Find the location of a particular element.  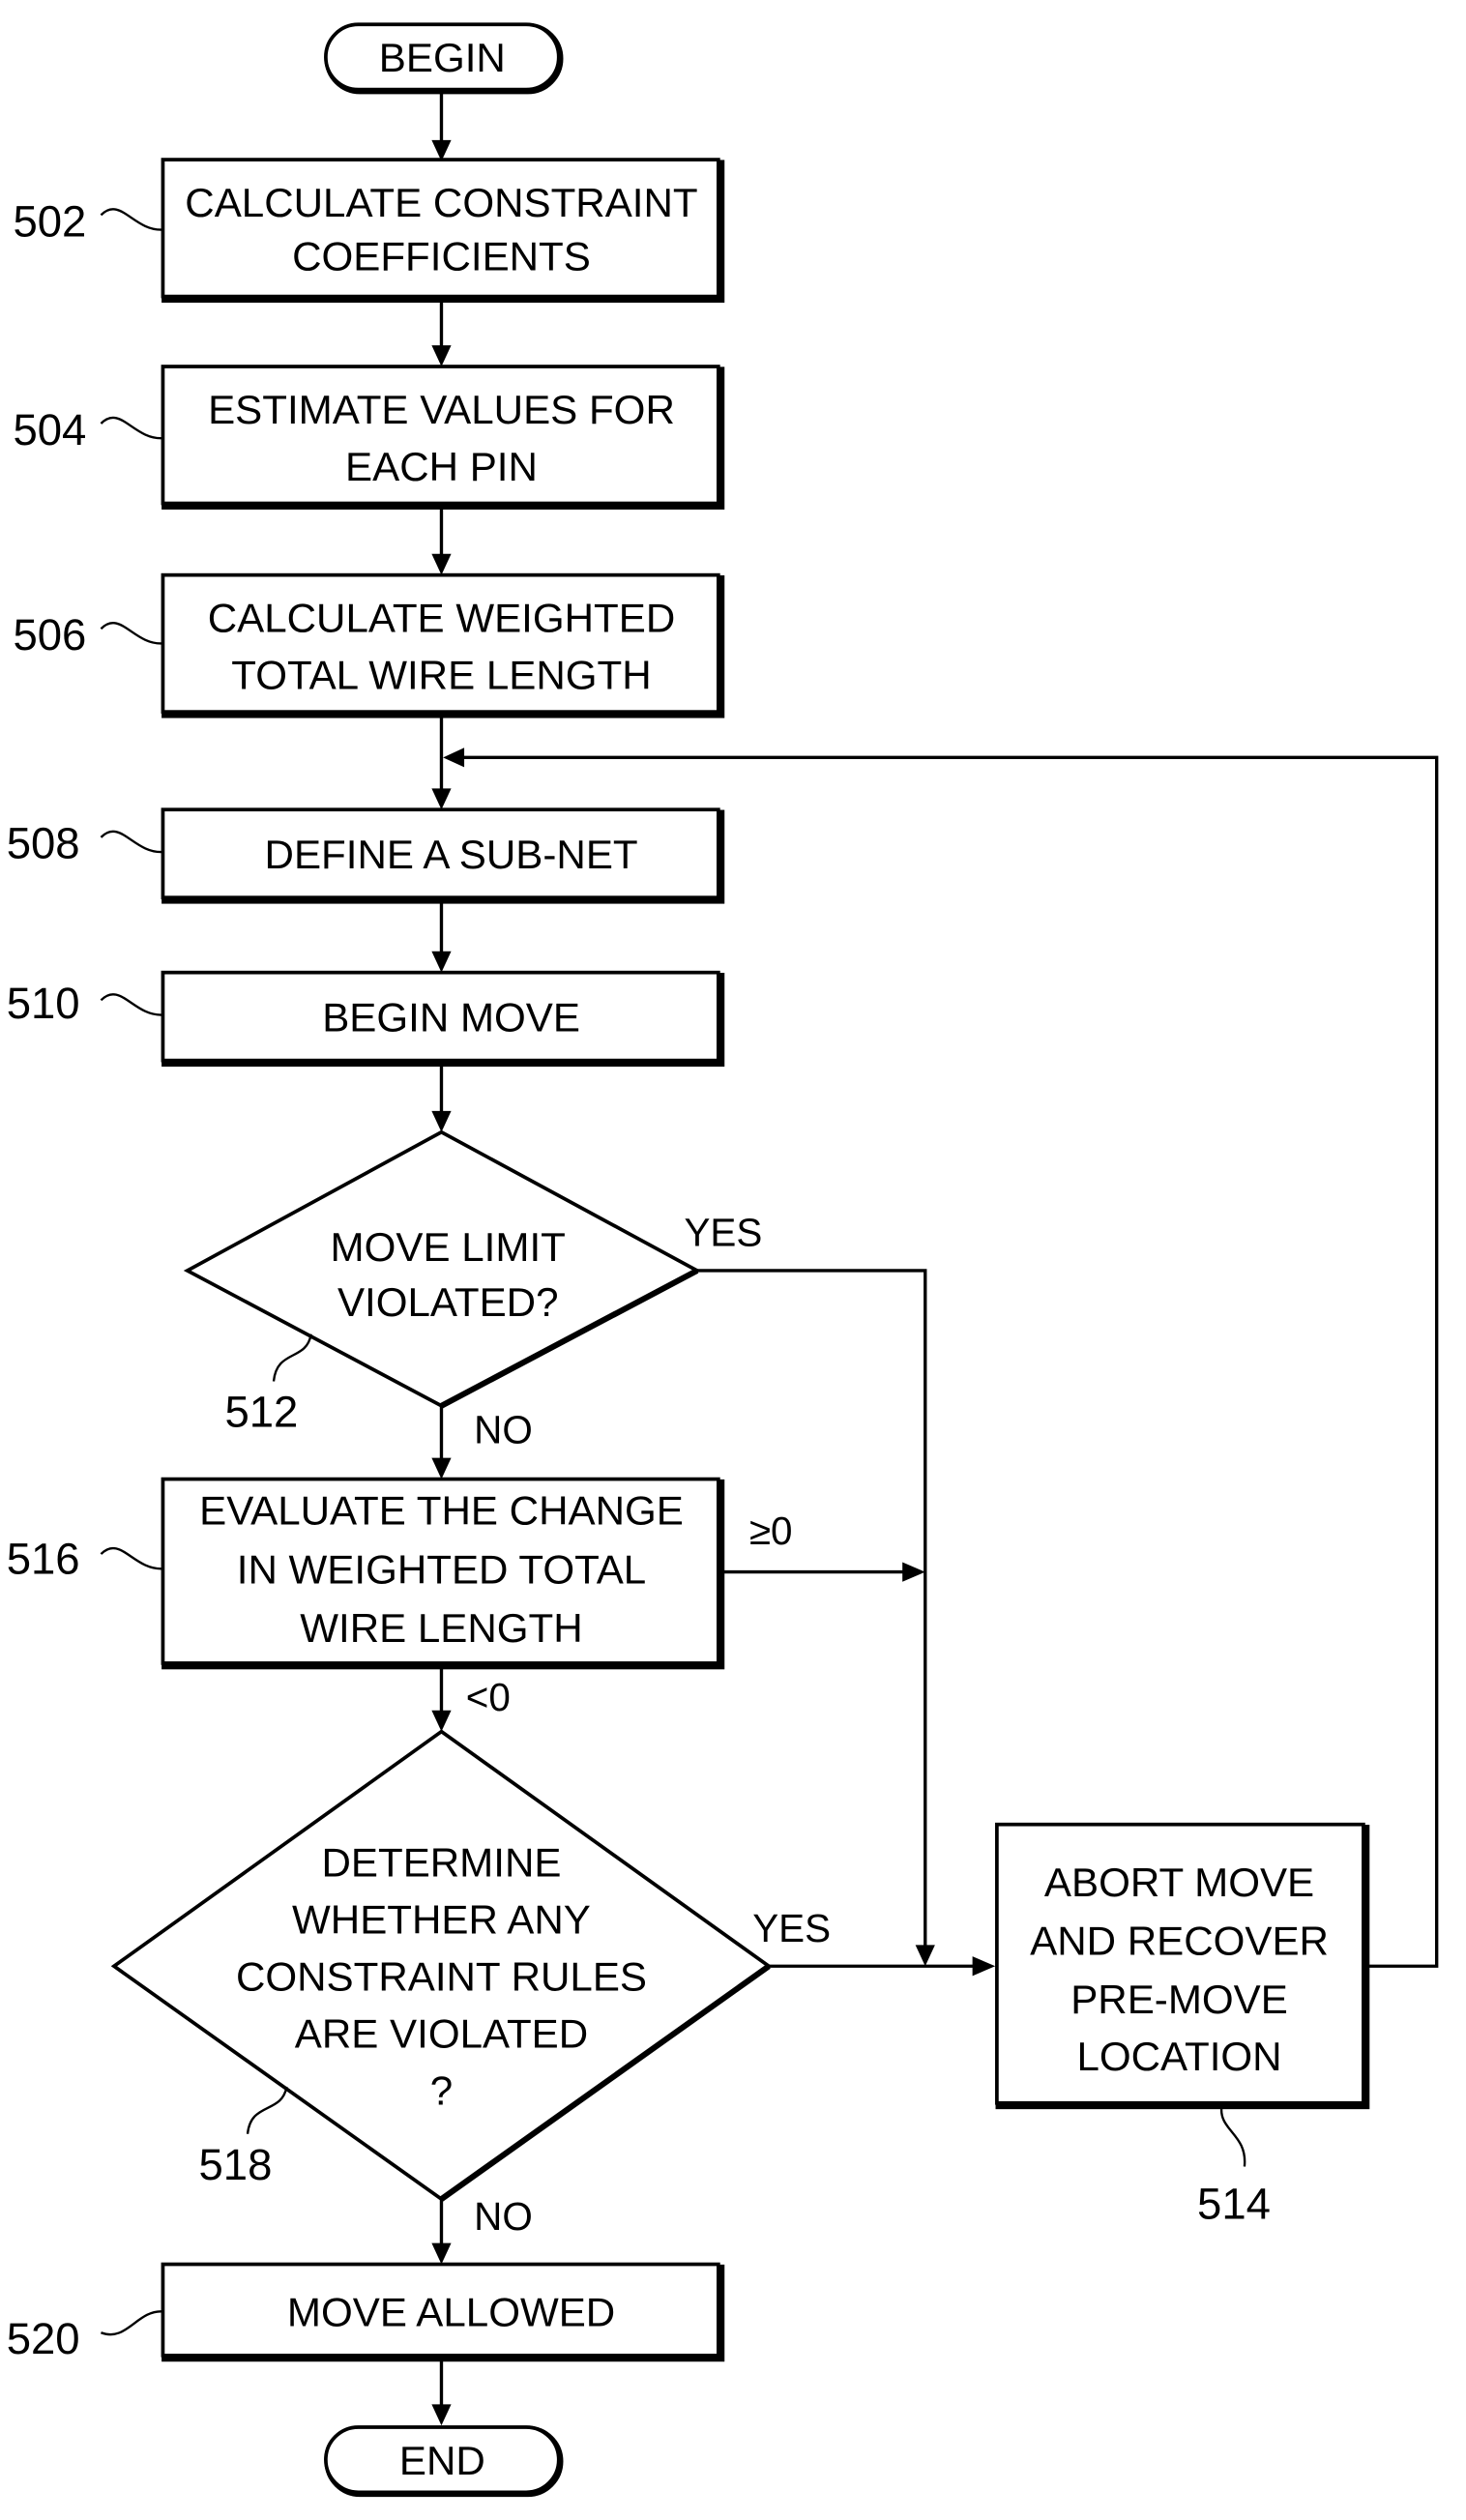

begin-label: BEGIN is located at coordinates (442, 58).